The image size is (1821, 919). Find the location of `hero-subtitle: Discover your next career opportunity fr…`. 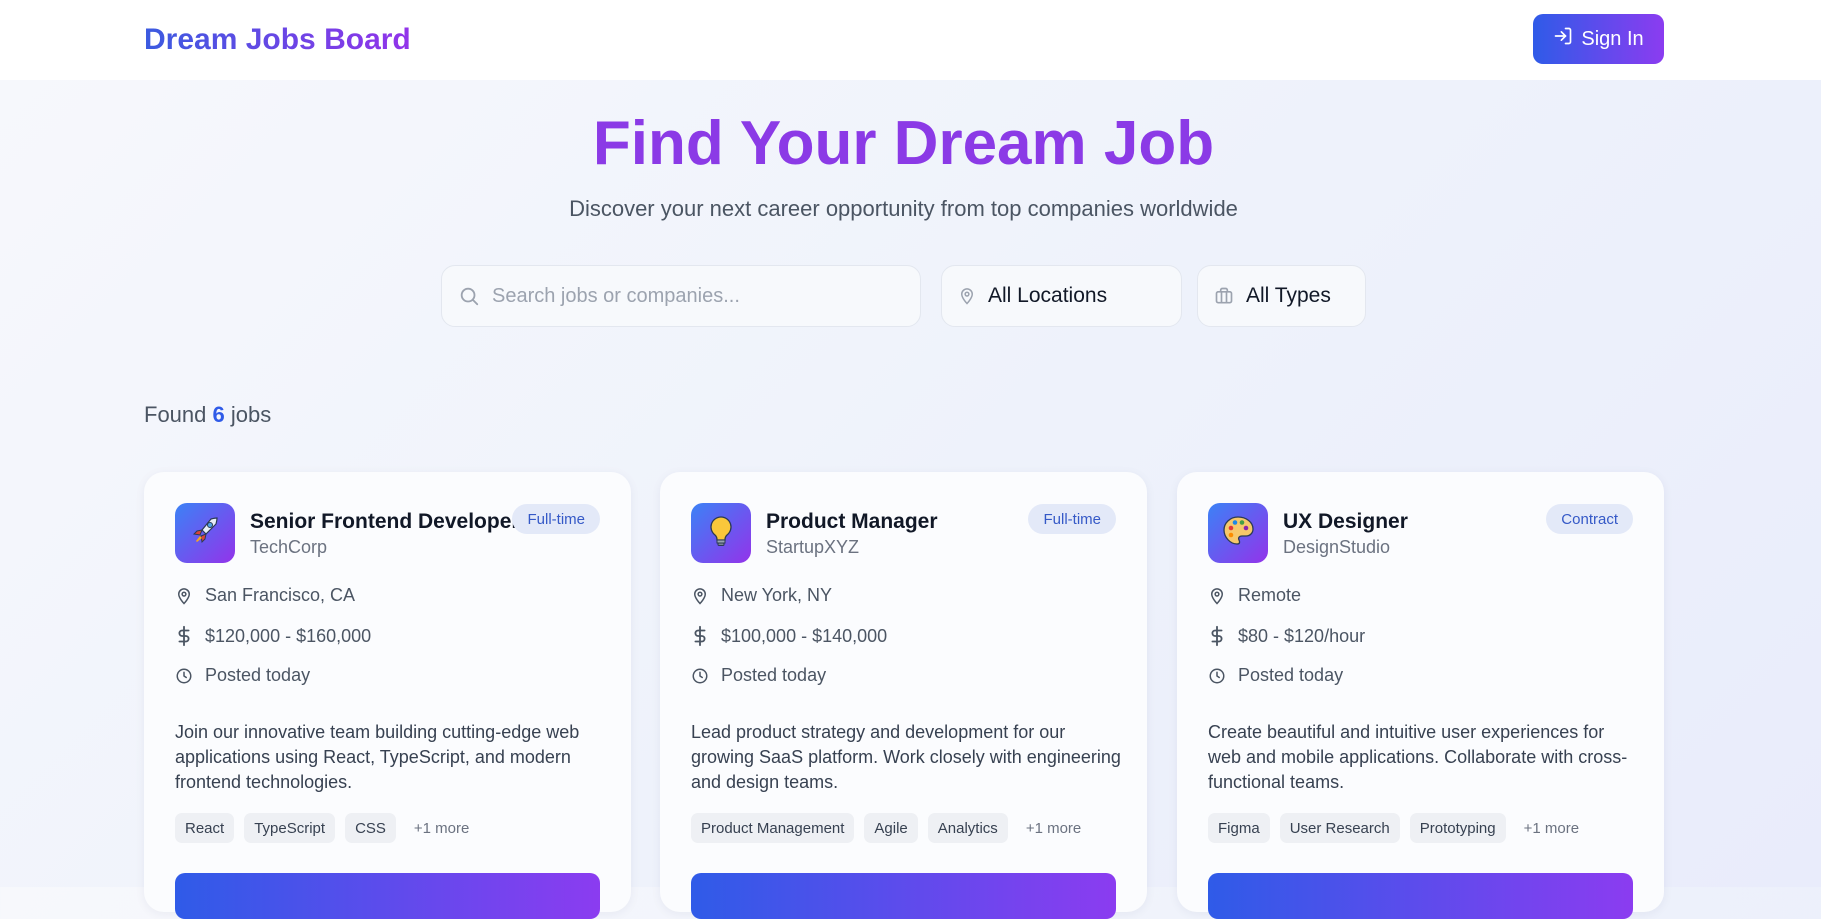

hero-subtitle: Discover your next career opportunity fr… is located at coordinates (903, 208).